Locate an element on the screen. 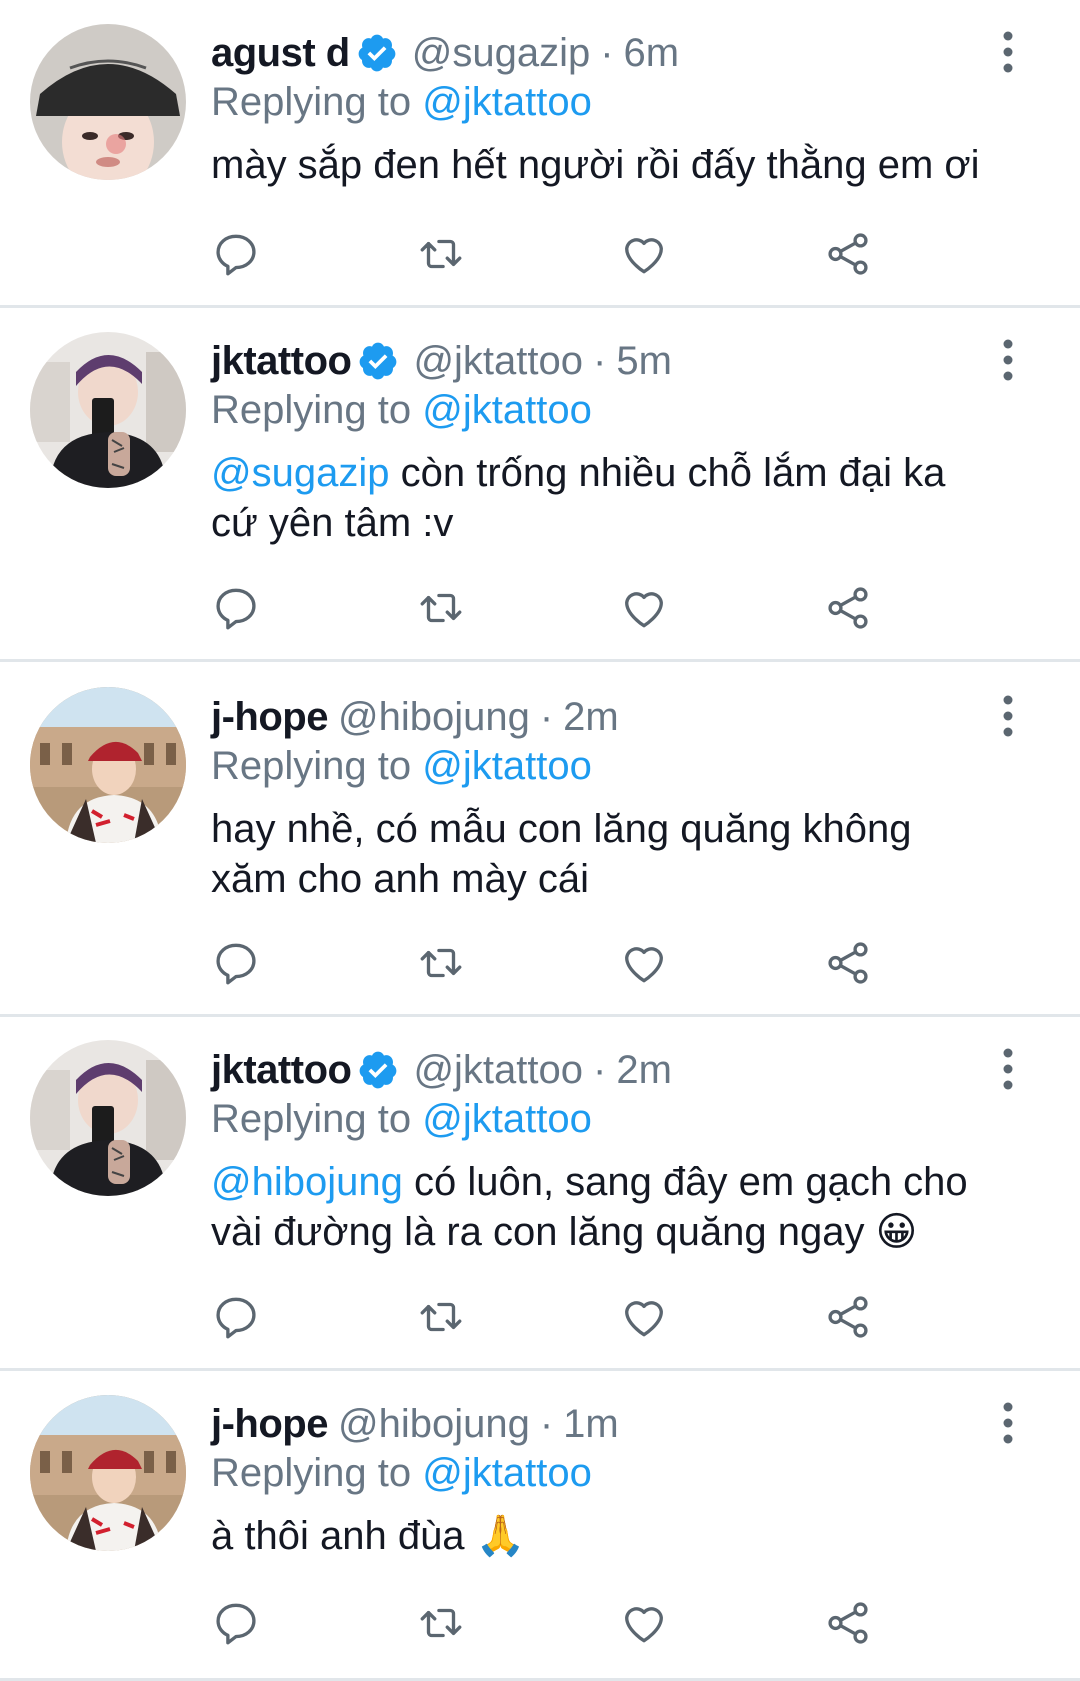 The width and height of the screenshot is (1080, 1681). tweet-text: à thôi anh đùa 🙏 is located at coordinates (615, 1536).